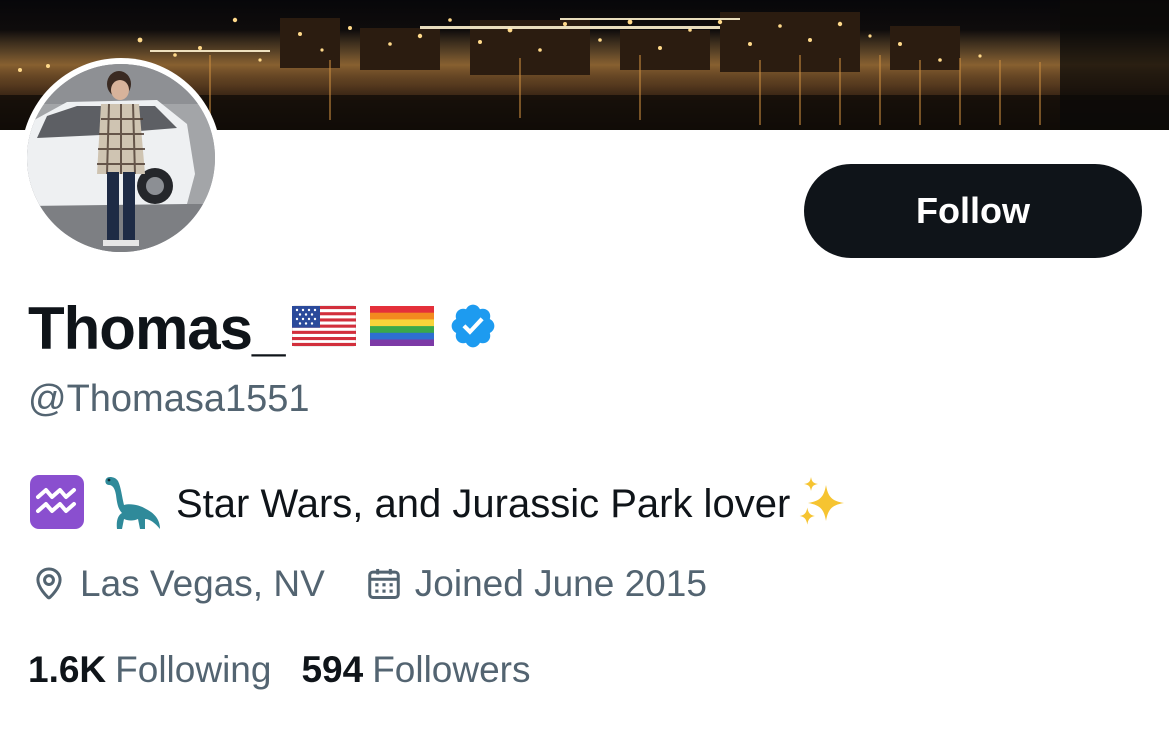 The width and height of the screenshot is (1169, 740). What do you see at coordinates (324, 328) in the screenshot?
I see `us-flag-icon` at bounding box center [324, 328].